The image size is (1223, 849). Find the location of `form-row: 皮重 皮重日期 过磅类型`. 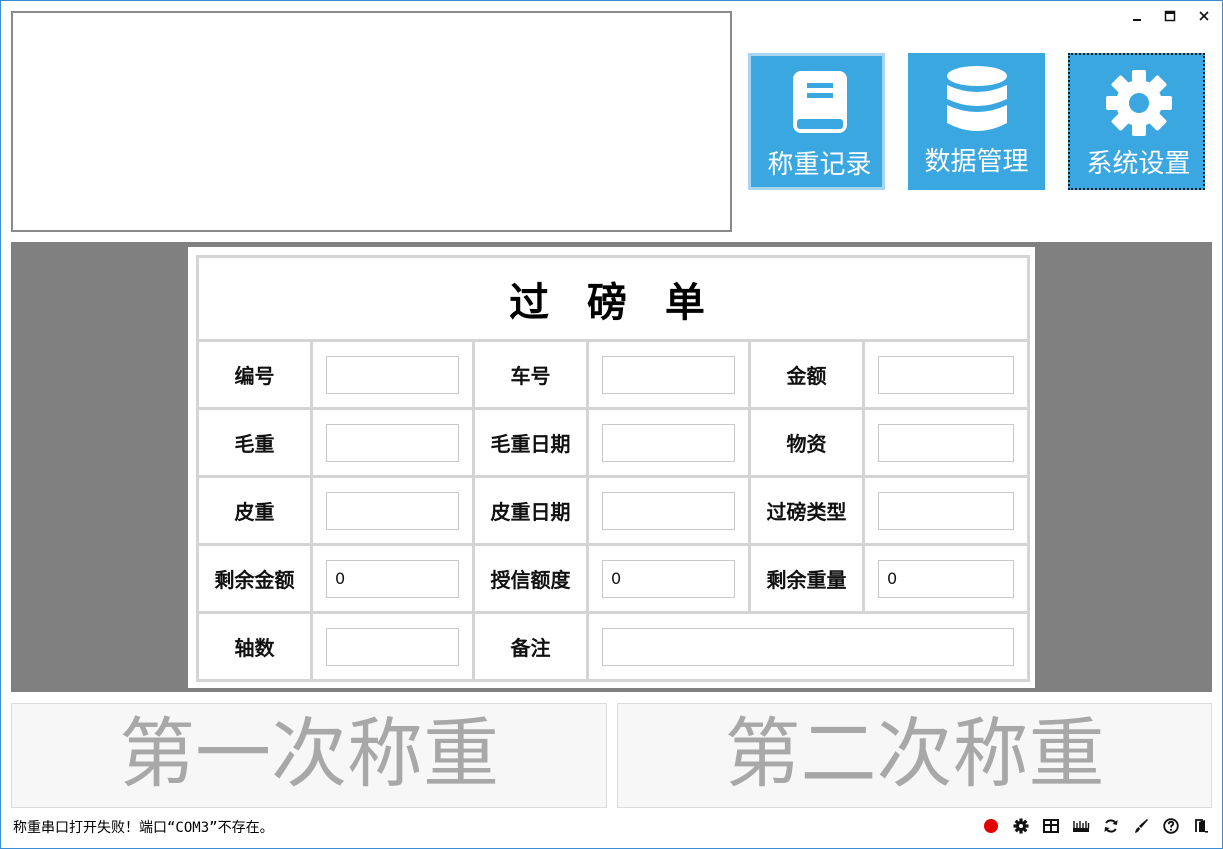

form-row: 皮重 皮重日期 过磅类型 is located at coordinates (613, 510).